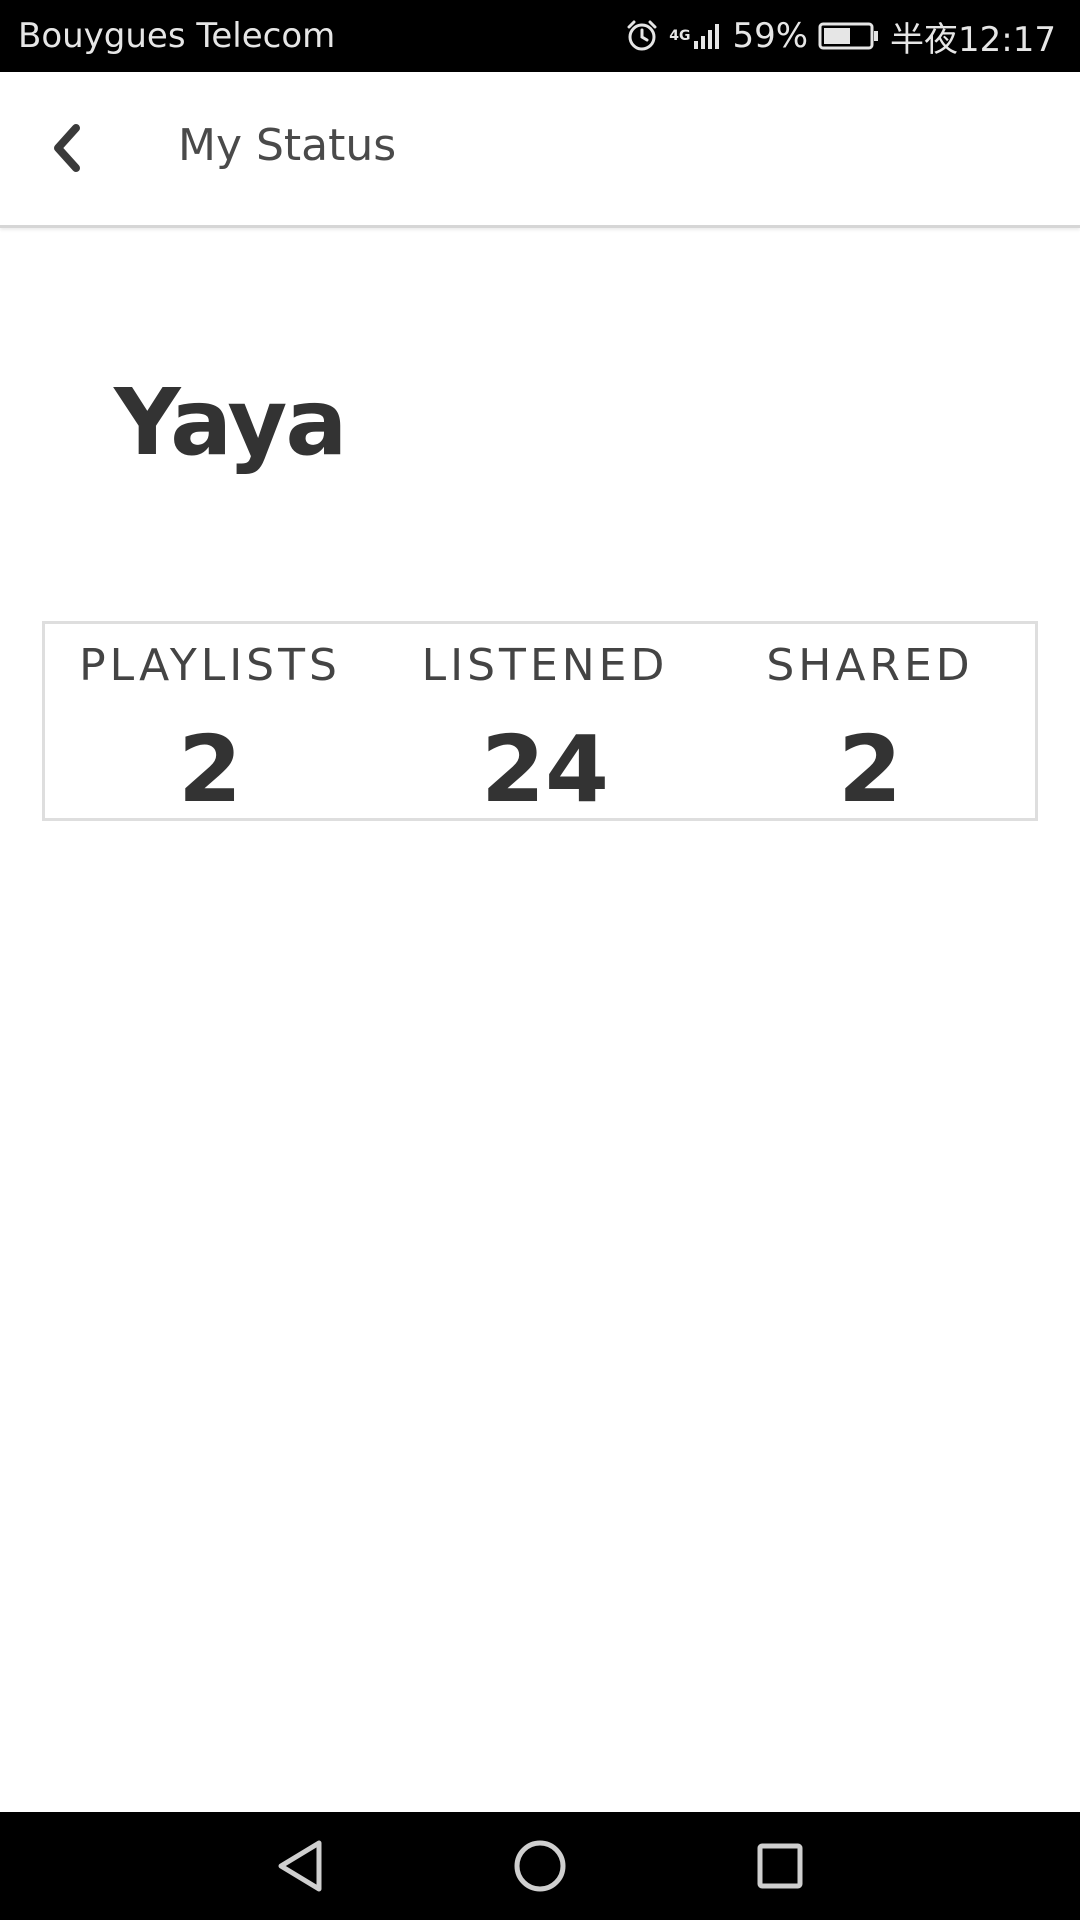 This screenshot has height=1920, width=1080. I want to click on stat-shared: SHARED 2, so click(870, 723).